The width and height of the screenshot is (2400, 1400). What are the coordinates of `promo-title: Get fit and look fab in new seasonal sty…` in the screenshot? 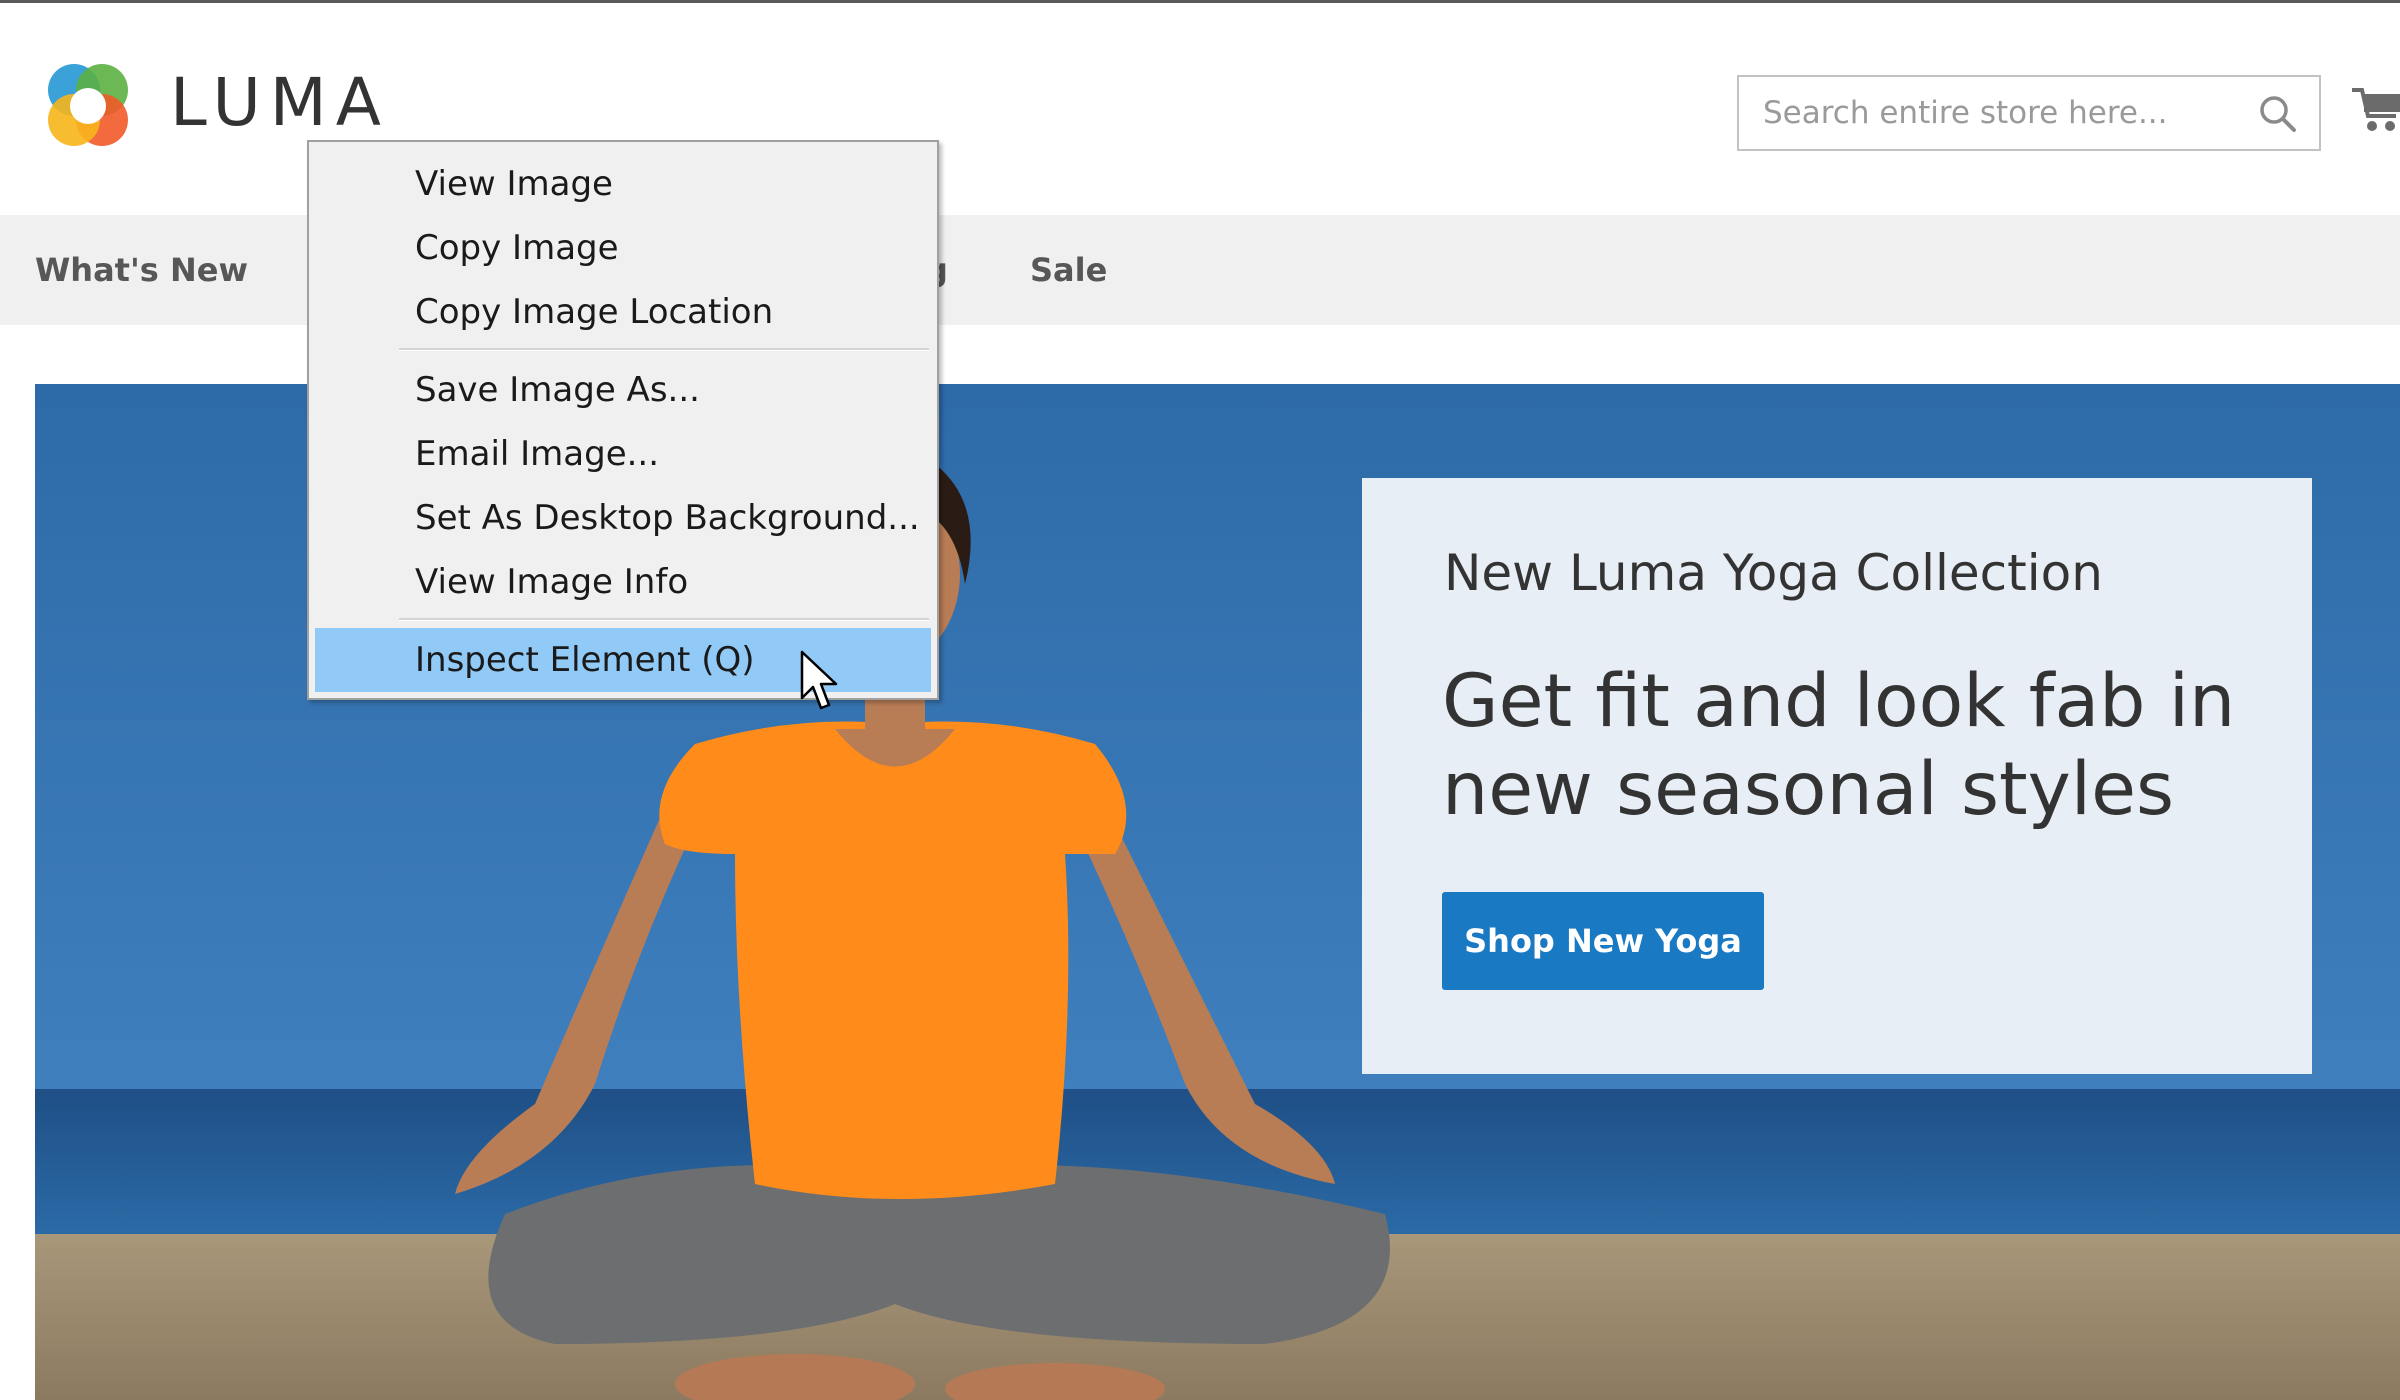 It's located at (1839, 745).